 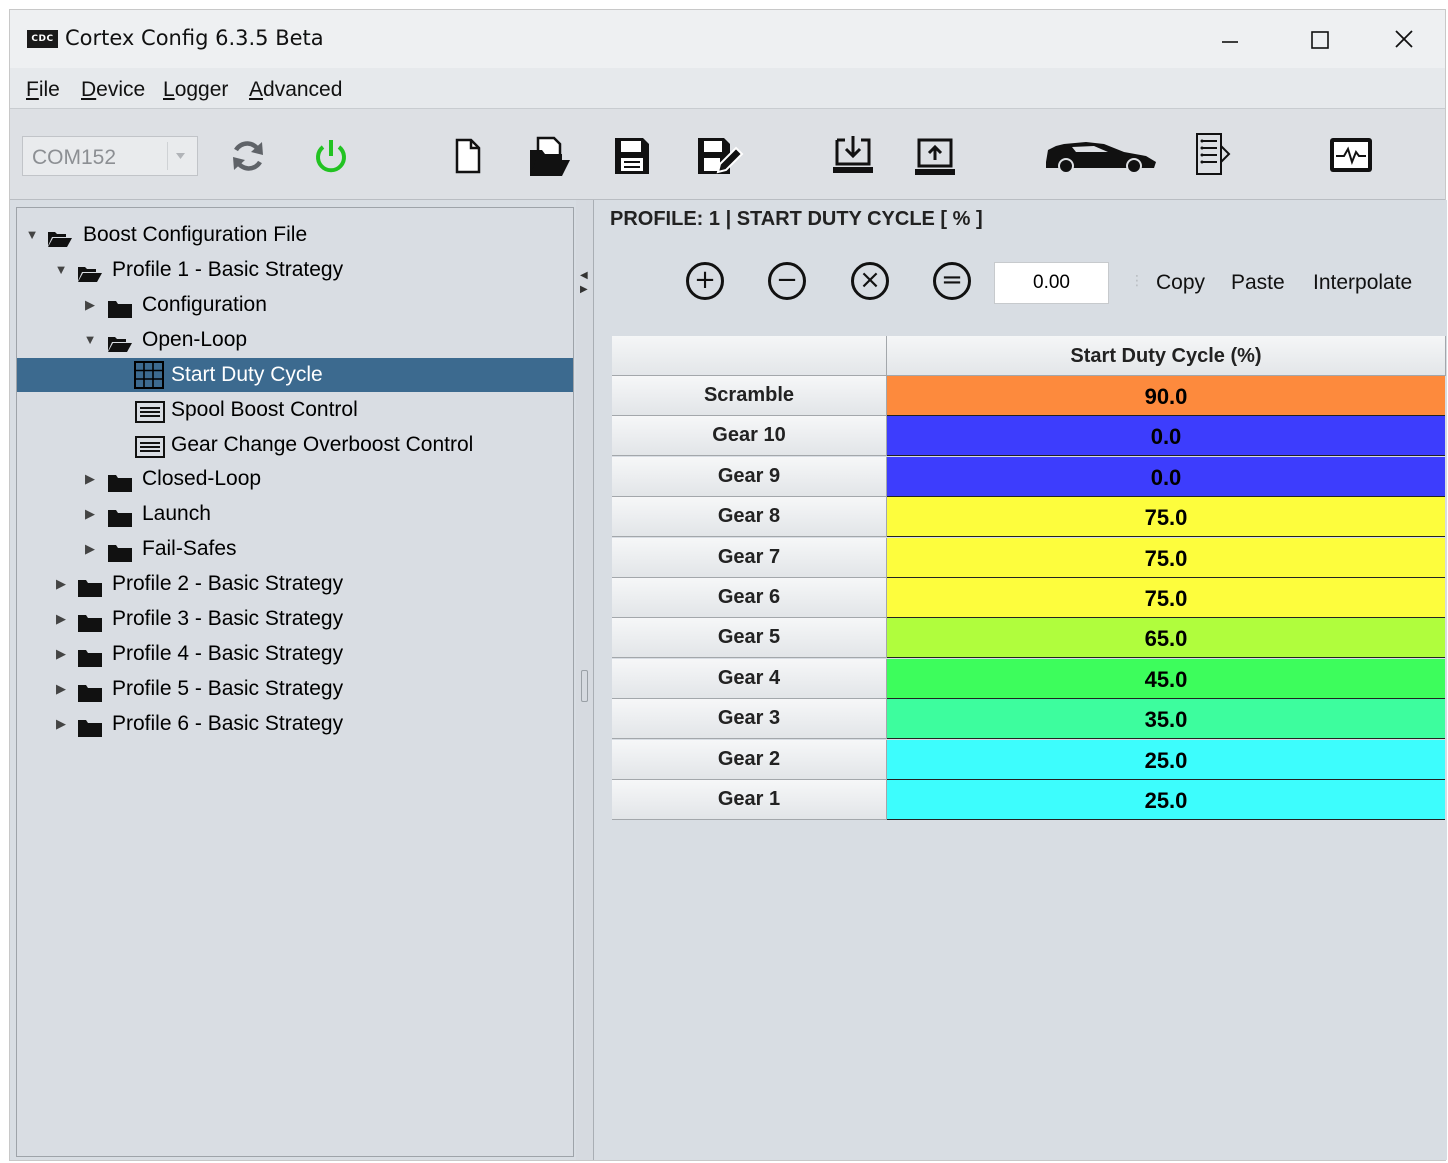 What do you see at coordinates (202, 478) in the screenshot?
I see `tree-label-closed-loop: Closed-Loop` at bounding box center [202, 478].